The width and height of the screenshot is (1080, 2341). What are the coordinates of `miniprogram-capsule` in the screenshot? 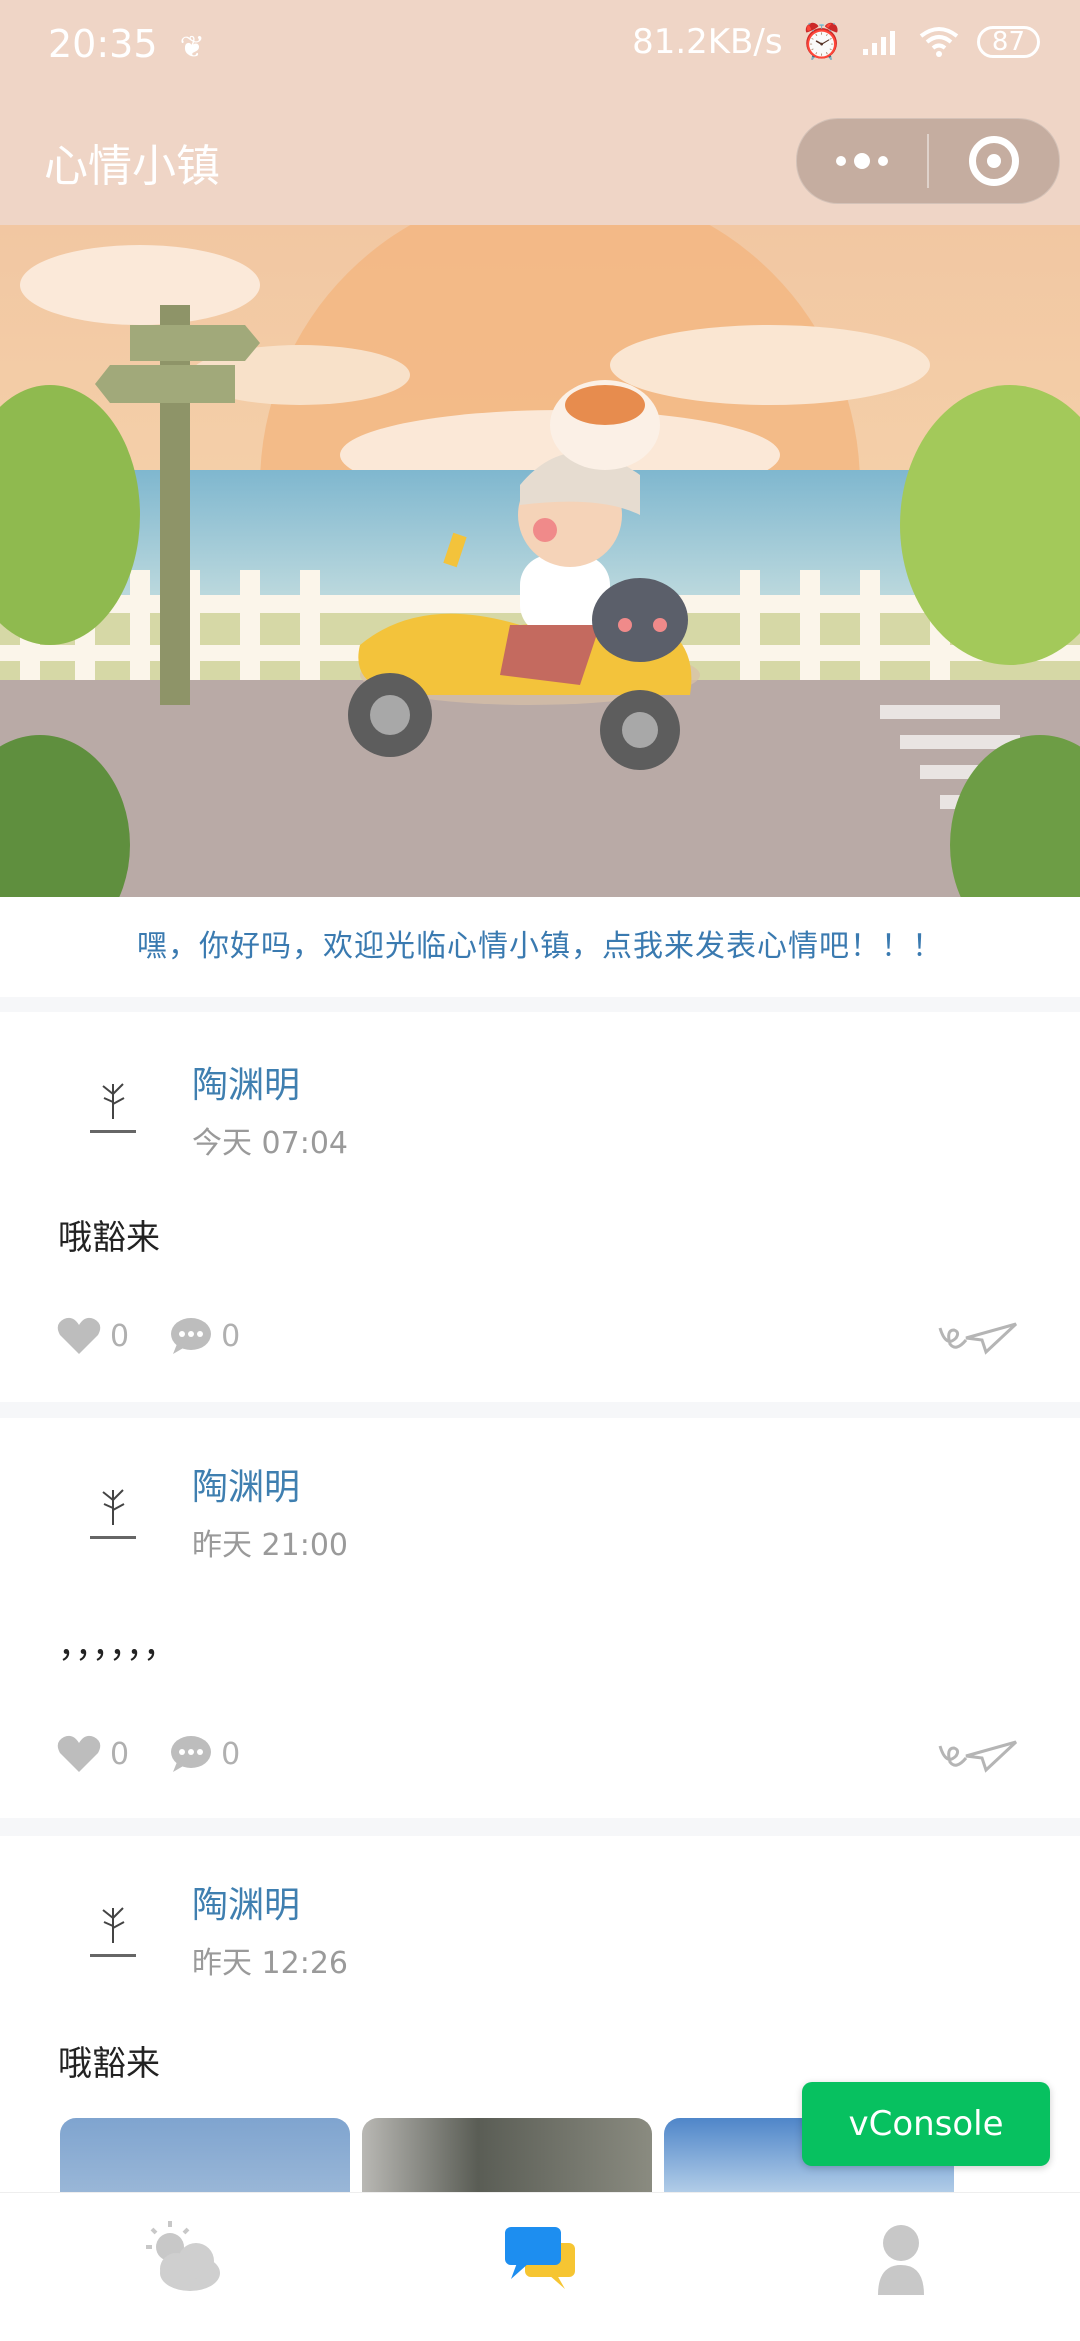 It's located at (928, 161).